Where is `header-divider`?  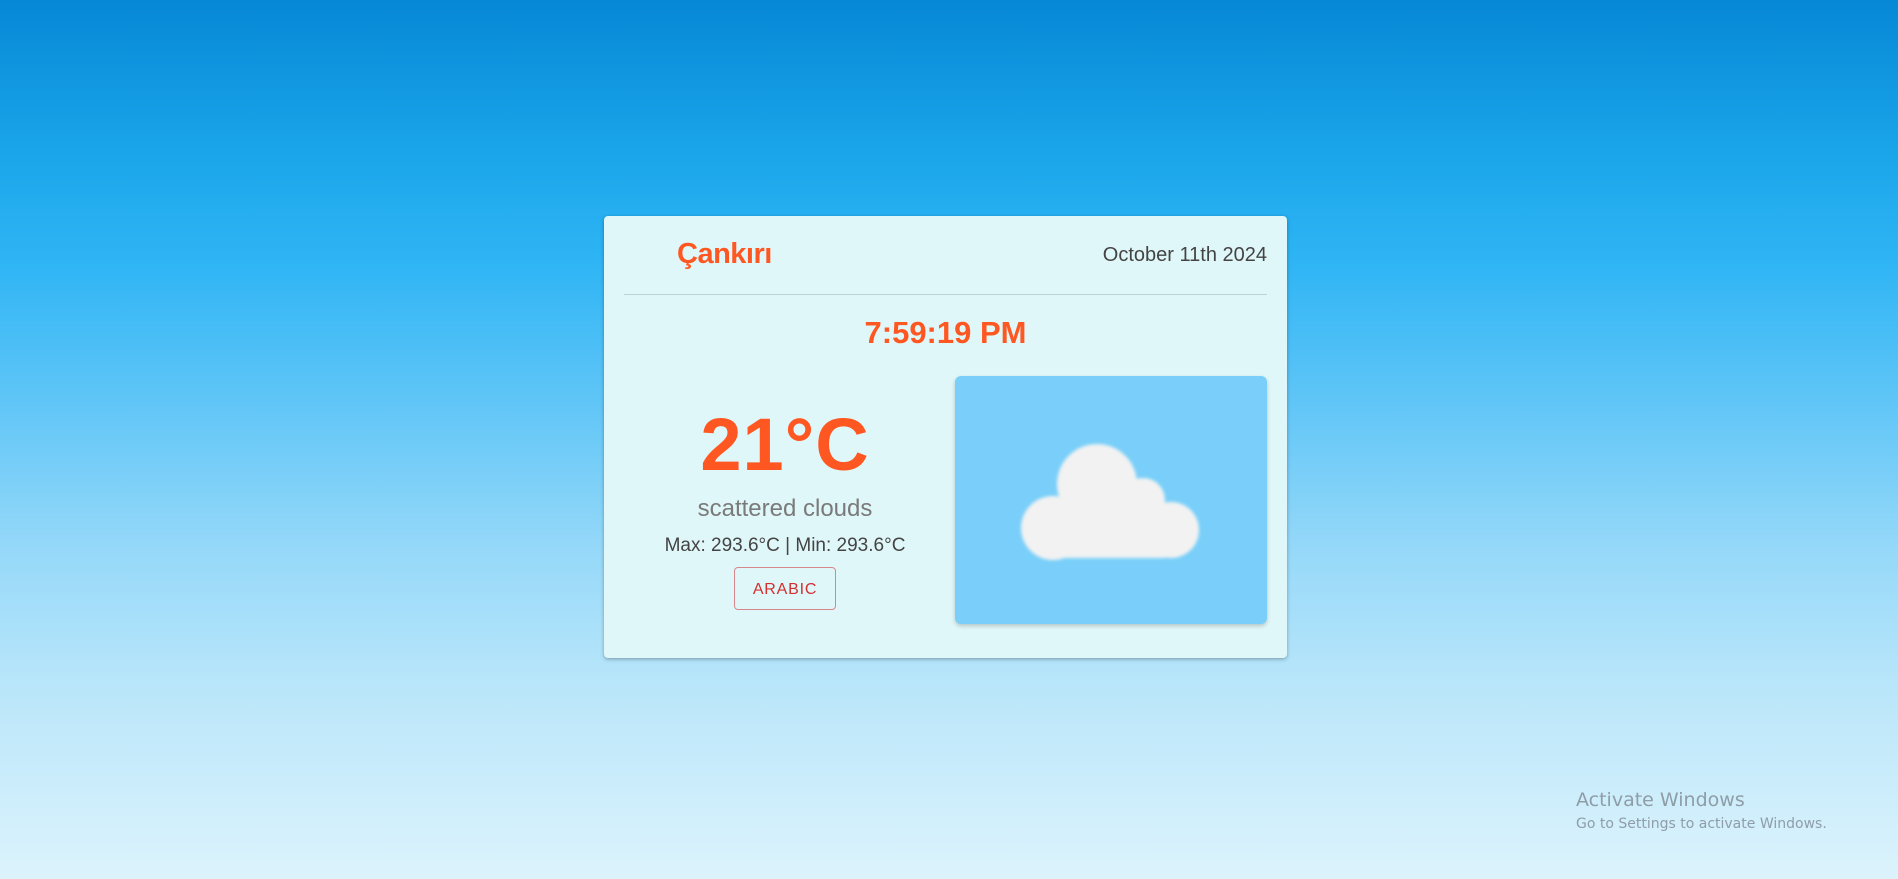 header-divider is located at coordinates (945, 294).